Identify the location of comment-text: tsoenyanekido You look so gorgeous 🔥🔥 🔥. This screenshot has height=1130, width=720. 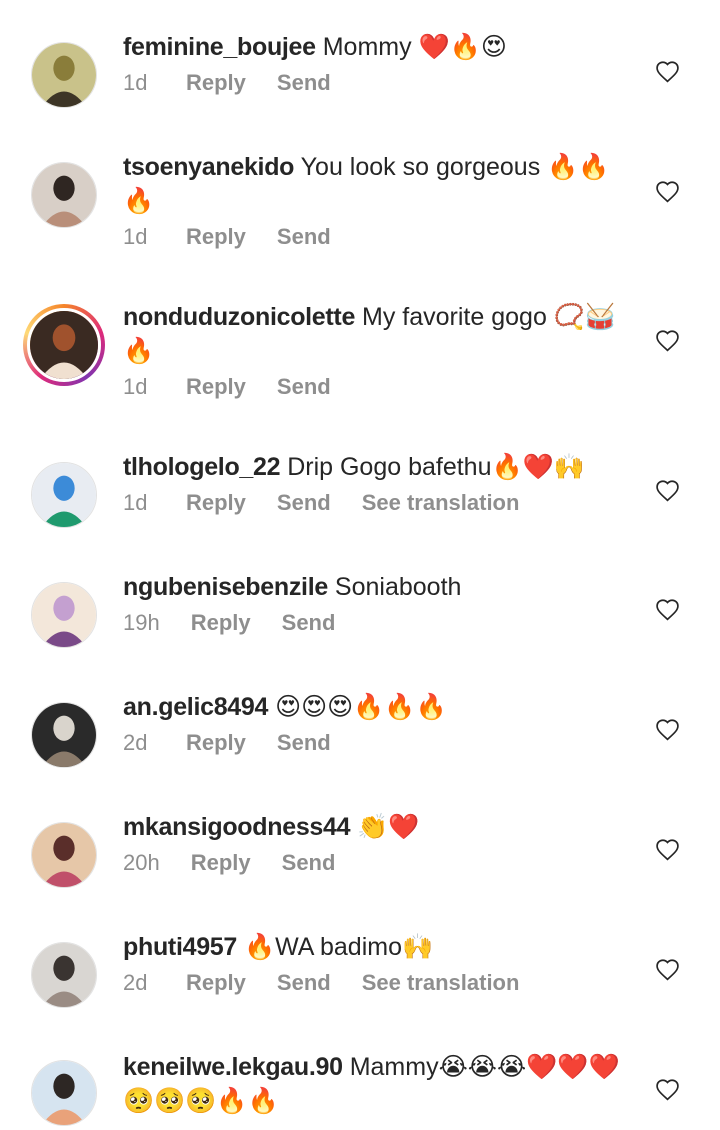
(380, 184).